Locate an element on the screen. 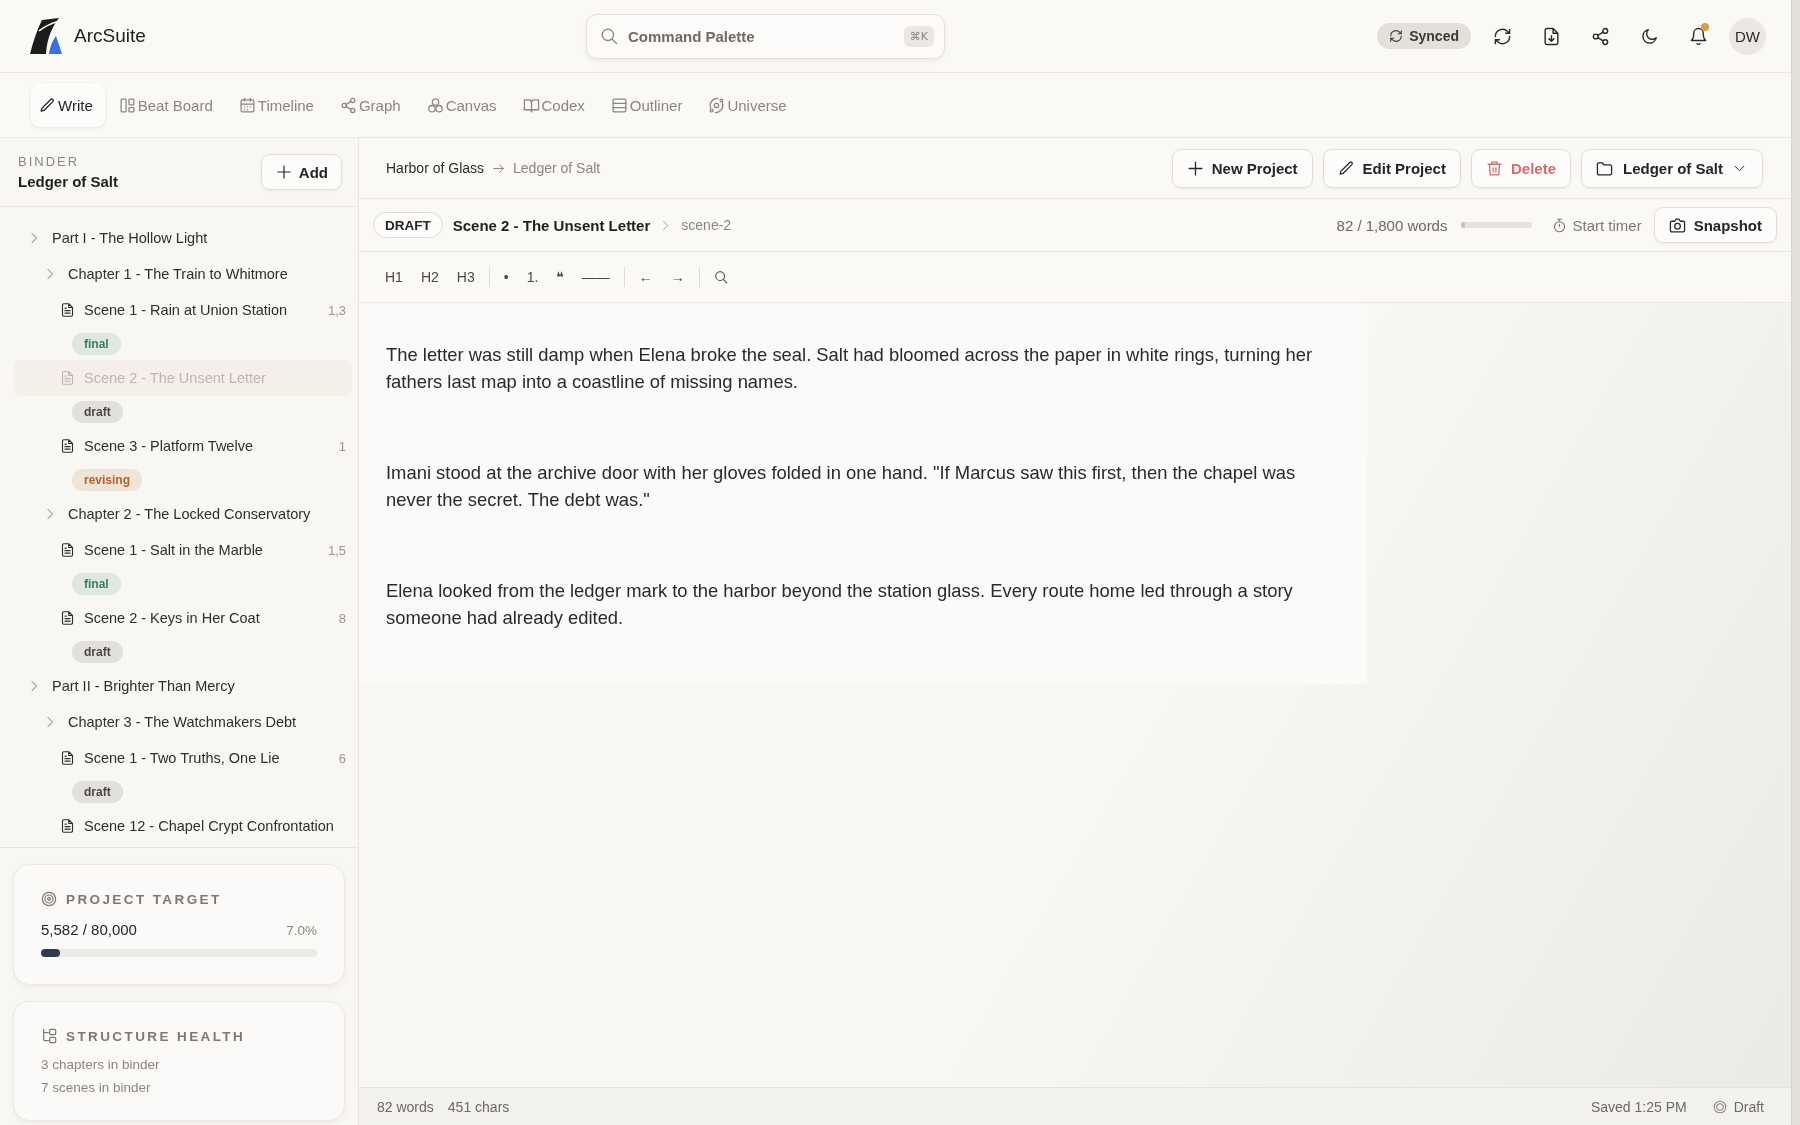 This screenshot has width=1800, height=1125. word-count: 1,5 is located at coordinates (336, 550).